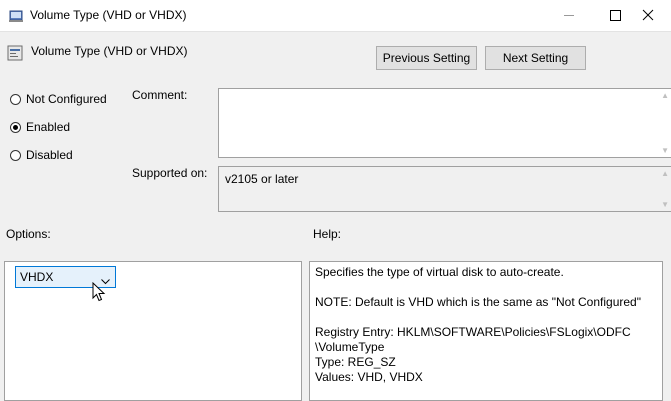  I want to click on previous-setting-button: Previous Setting, so click(426, 58).